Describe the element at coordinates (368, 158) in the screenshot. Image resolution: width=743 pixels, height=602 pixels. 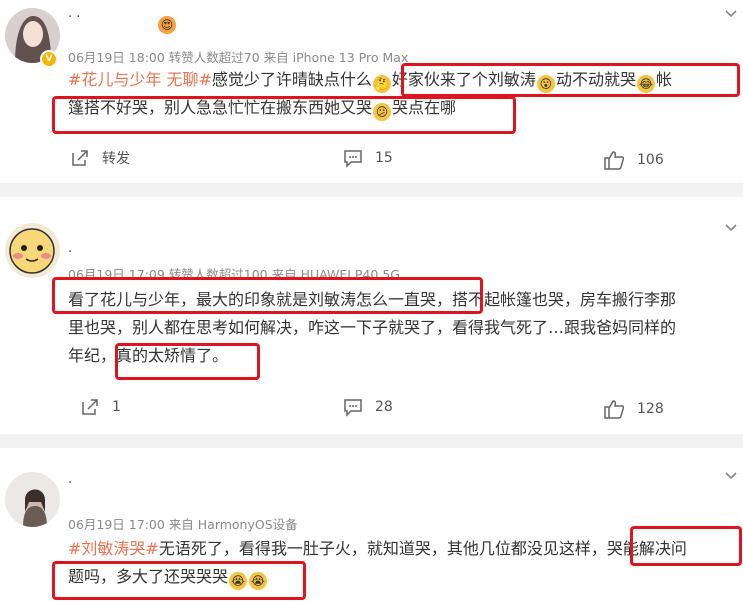
I see `comment-button: 15` at that location.